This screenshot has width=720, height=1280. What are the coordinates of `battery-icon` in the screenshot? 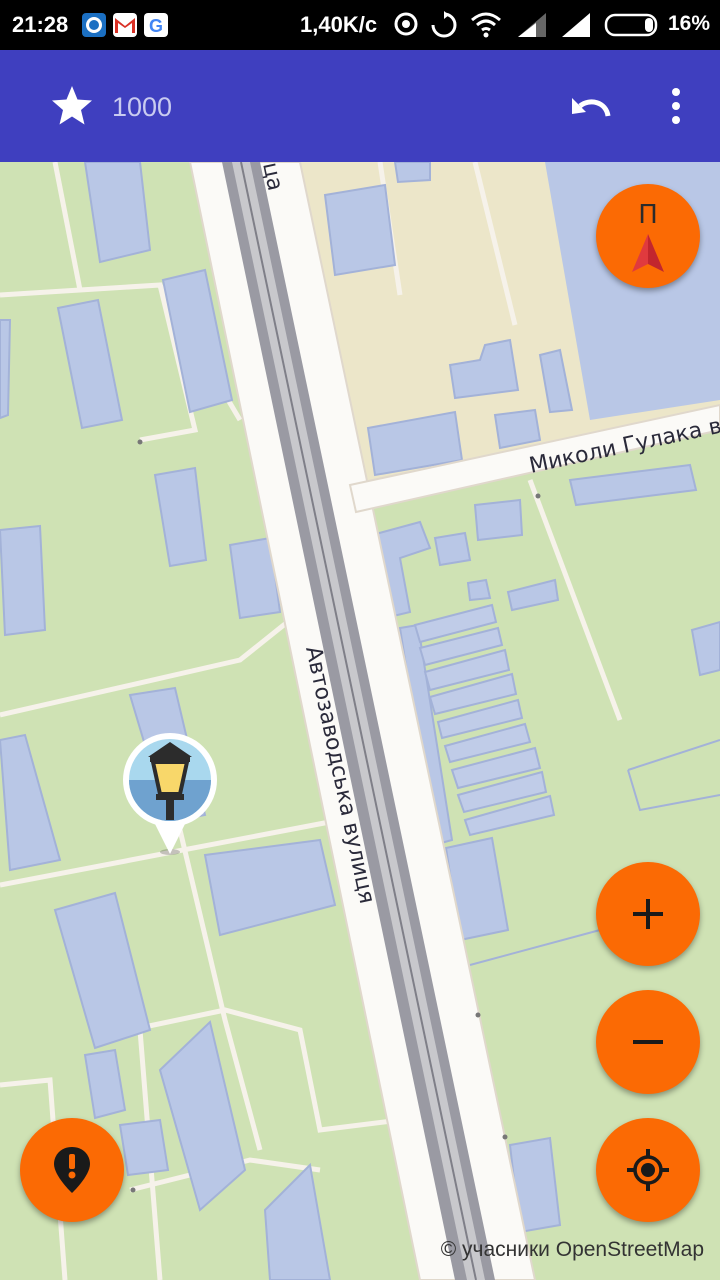 It's located at (631, 25).